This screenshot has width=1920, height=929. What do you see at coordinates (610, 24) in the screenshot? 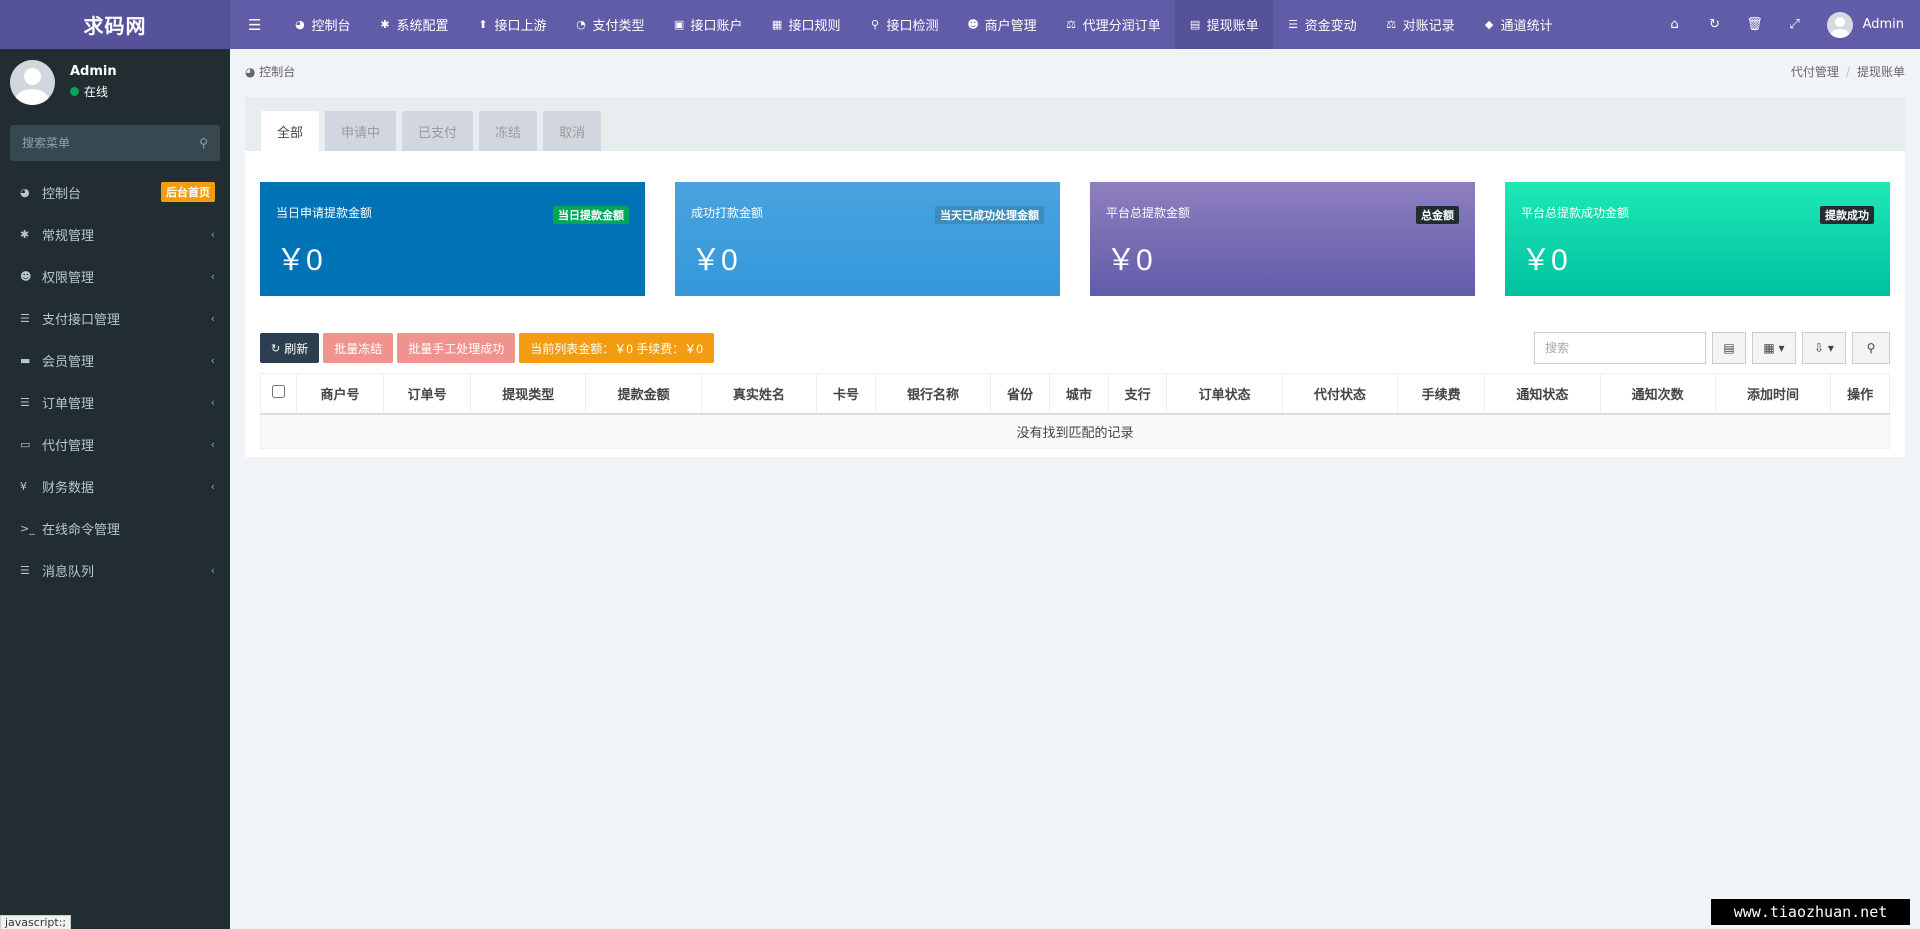
I see `top-nav-item: ◔ 支付类型` at bounding box center [610, 24].